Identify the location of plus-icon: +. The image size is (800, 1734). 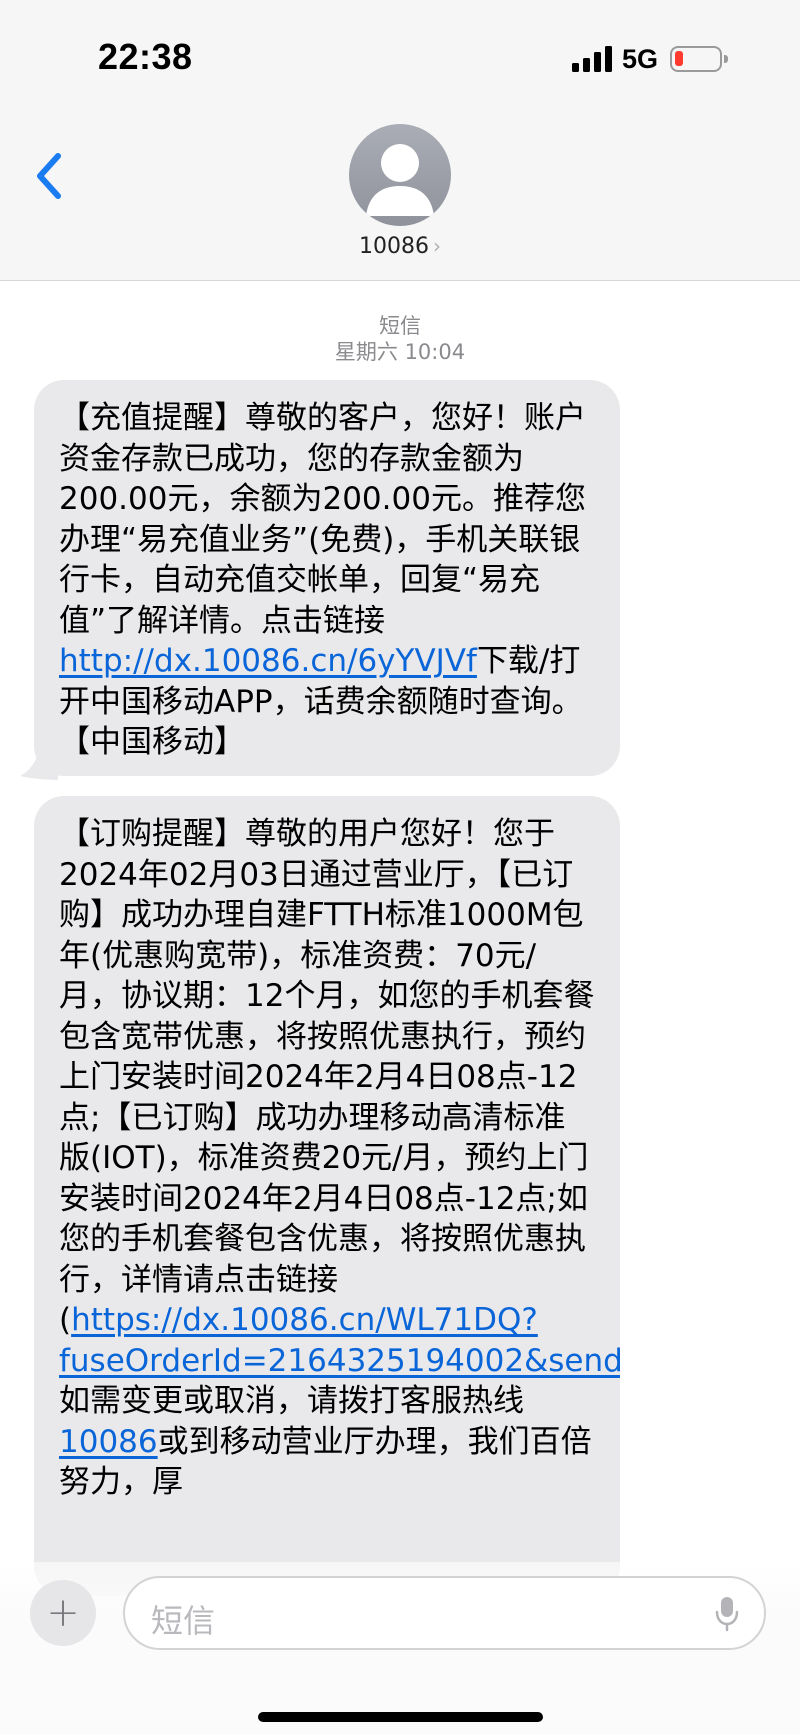
(63, 1613).